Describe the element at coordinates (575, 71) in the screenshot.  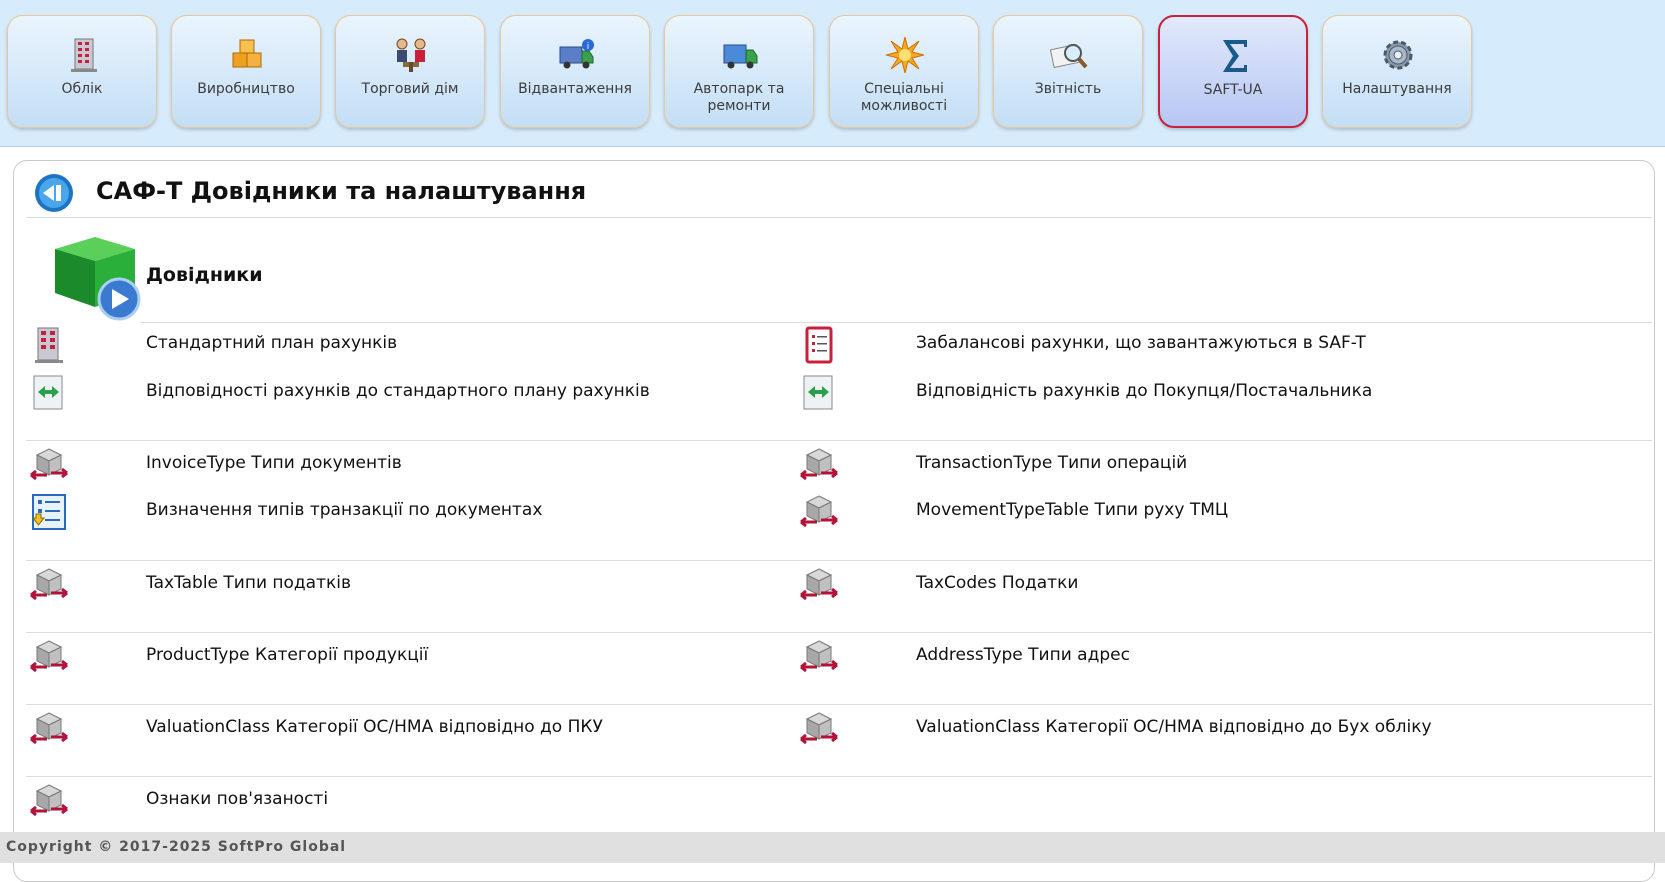
I see `tab-vidvantazhennia: i Відвантаження` at that location.